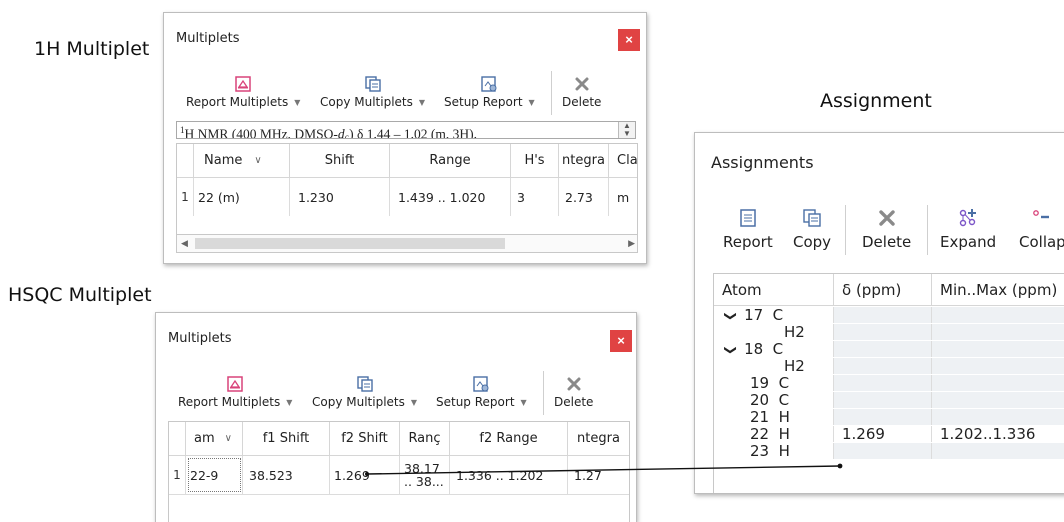 Image resolution: width=1064 pixels, height=522 pixels. Describe the element at coordinates (214, 439) in the screenshot. I see `column-header-name: am ∨` at that location.